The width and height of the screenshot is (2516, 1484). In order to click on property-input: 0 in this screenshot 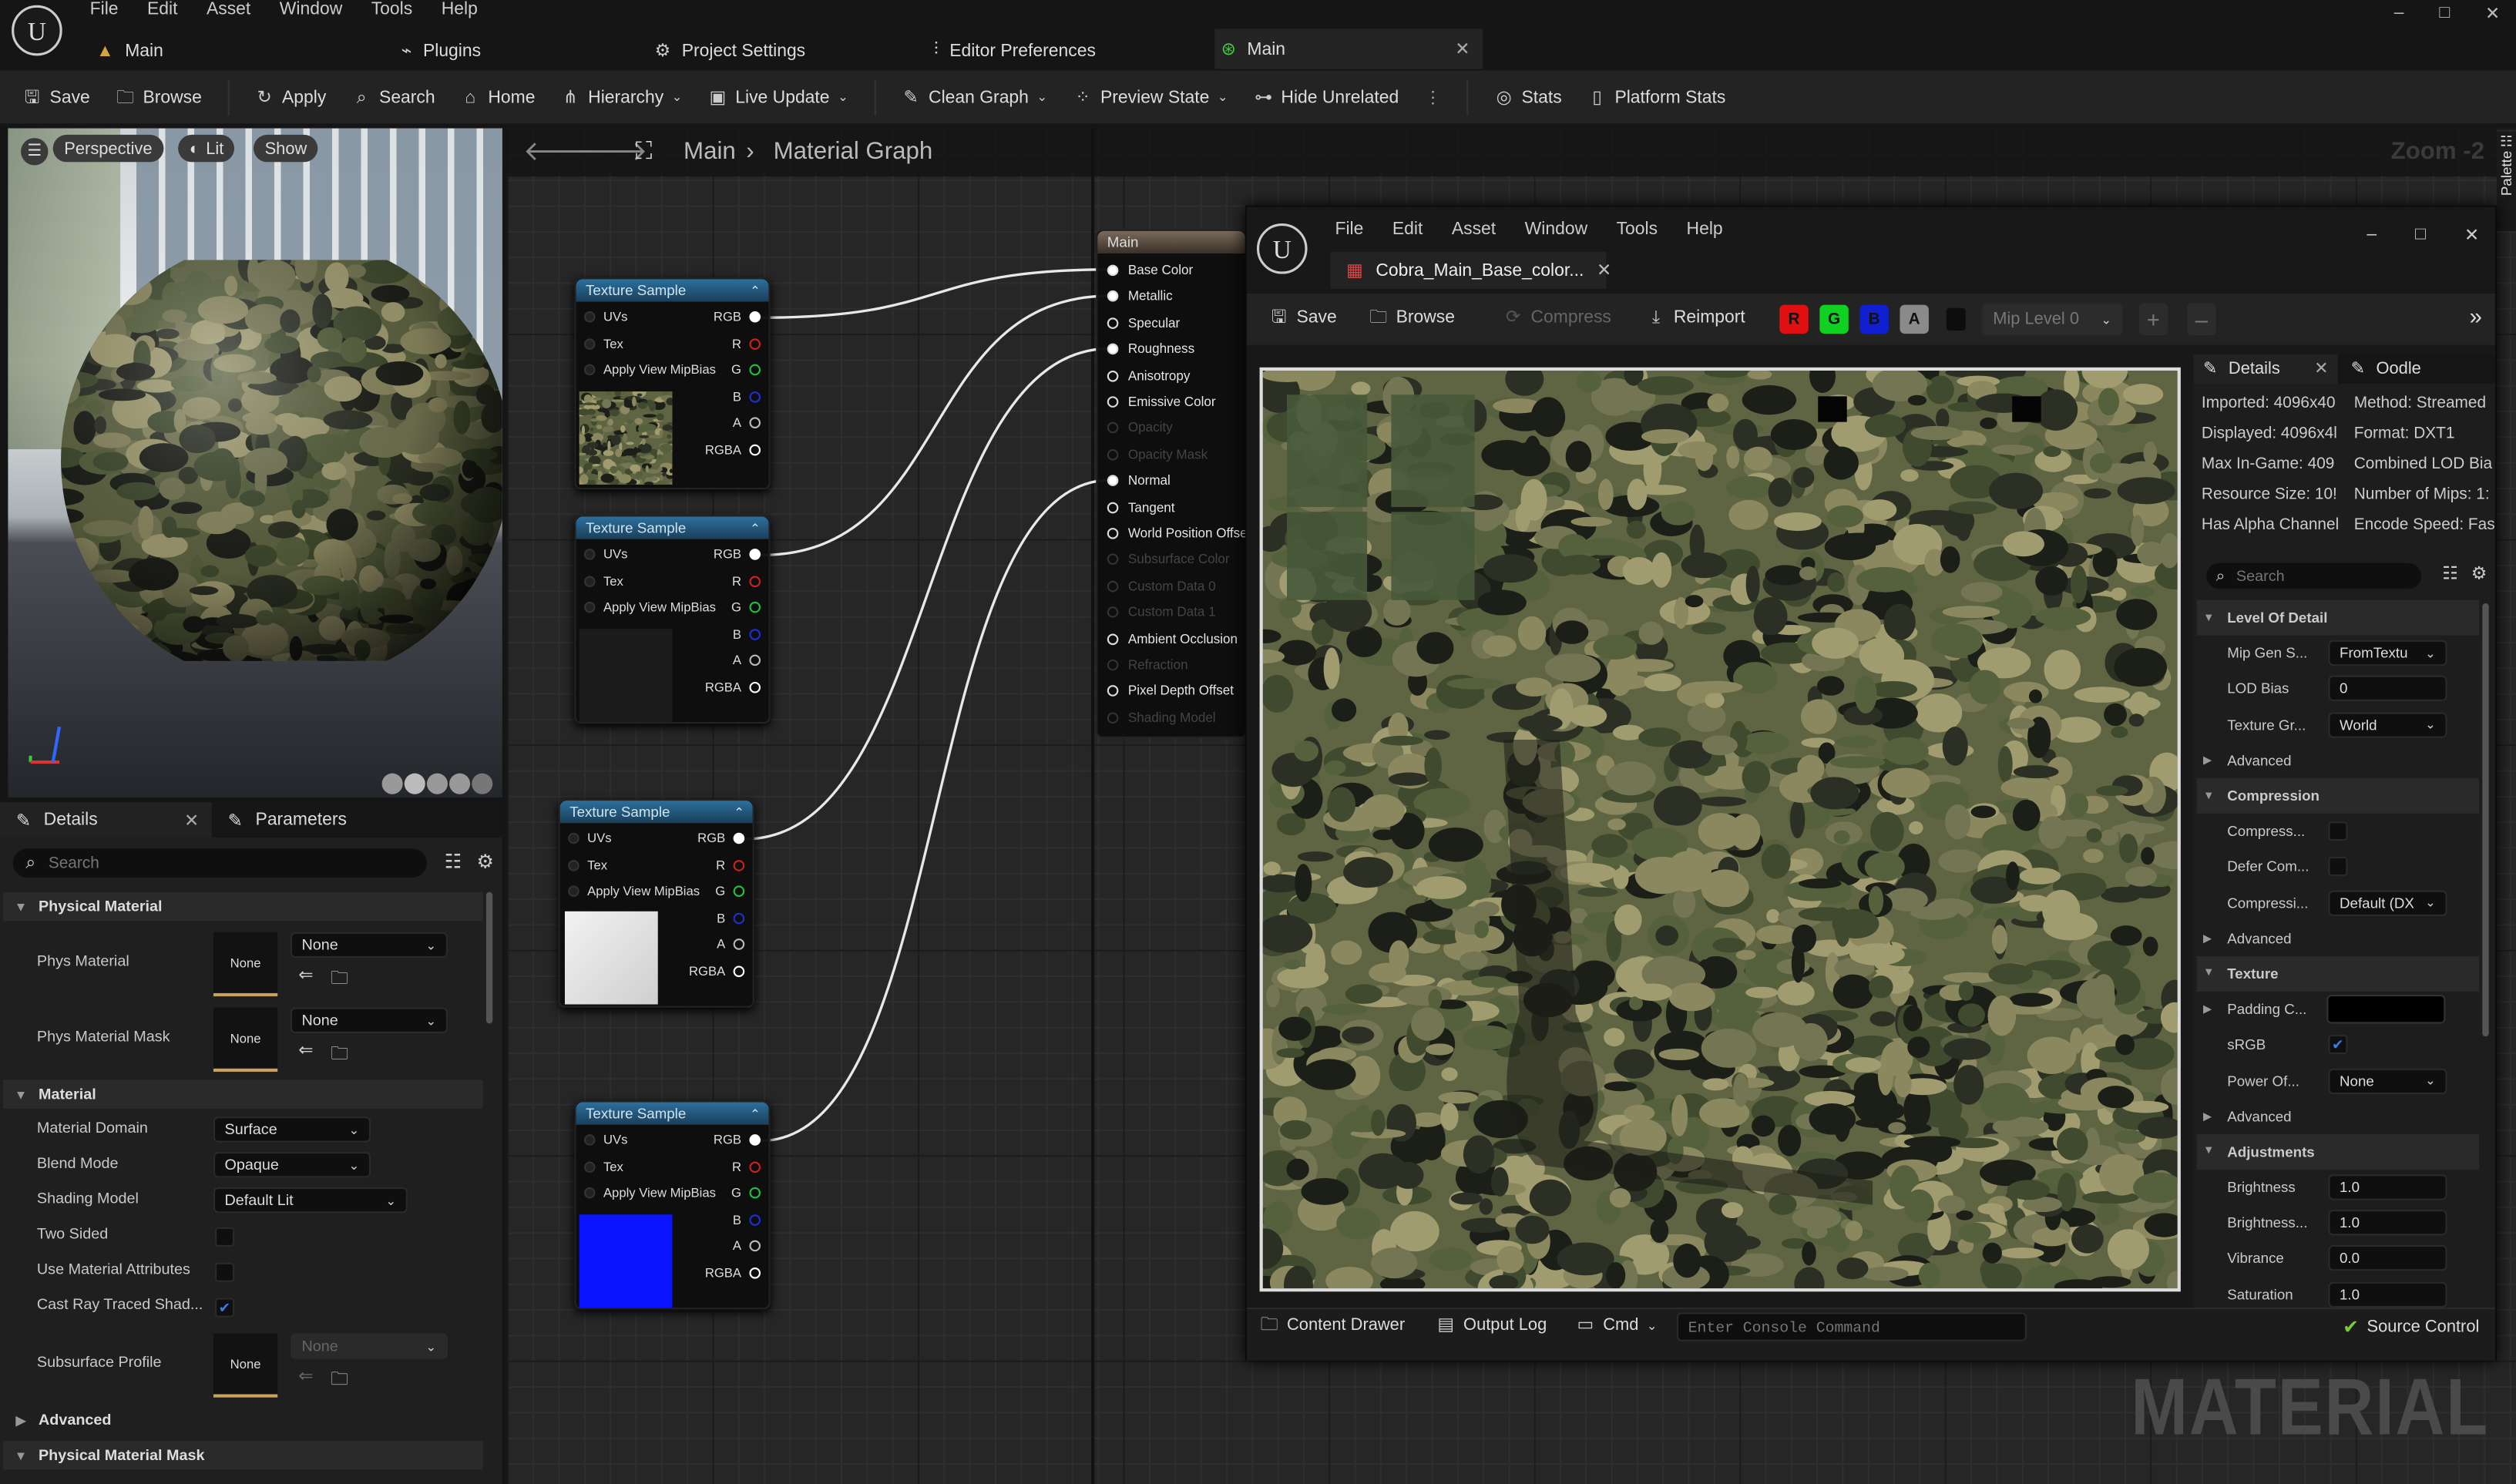, I will do `click(2387, 689)`.